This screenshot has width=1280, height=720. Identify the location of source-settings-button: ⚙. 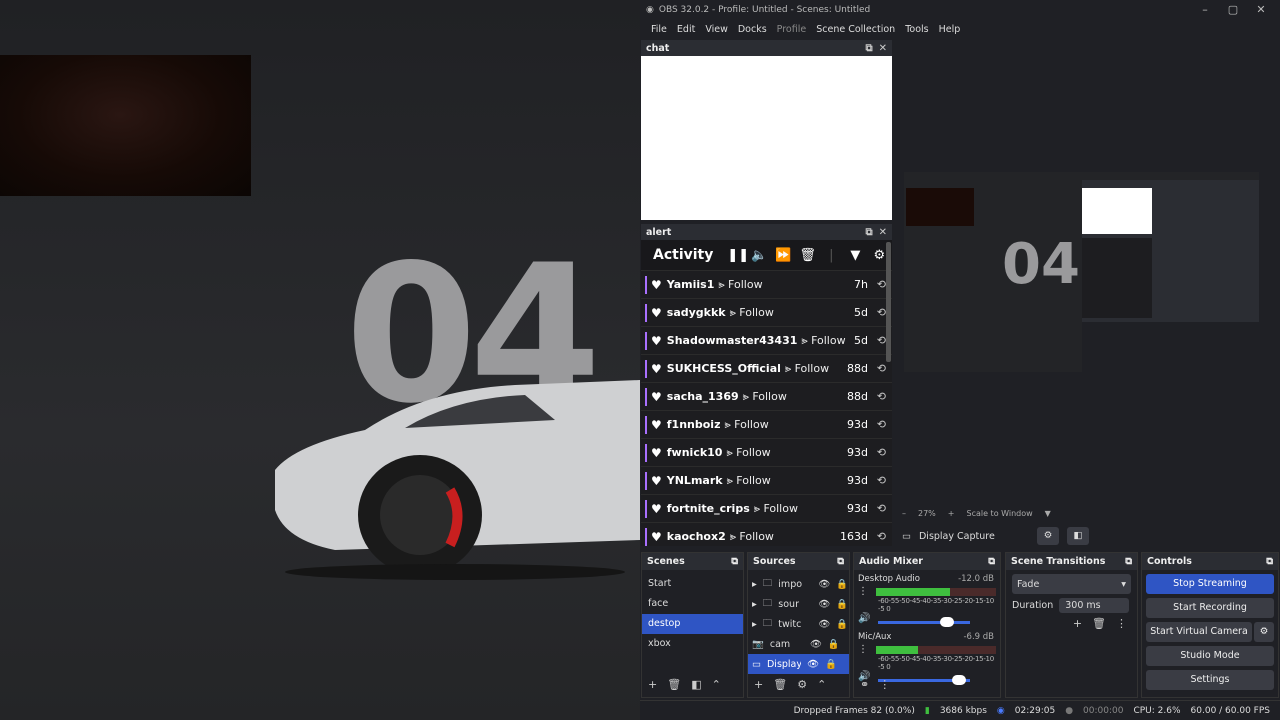
(1047, 536).